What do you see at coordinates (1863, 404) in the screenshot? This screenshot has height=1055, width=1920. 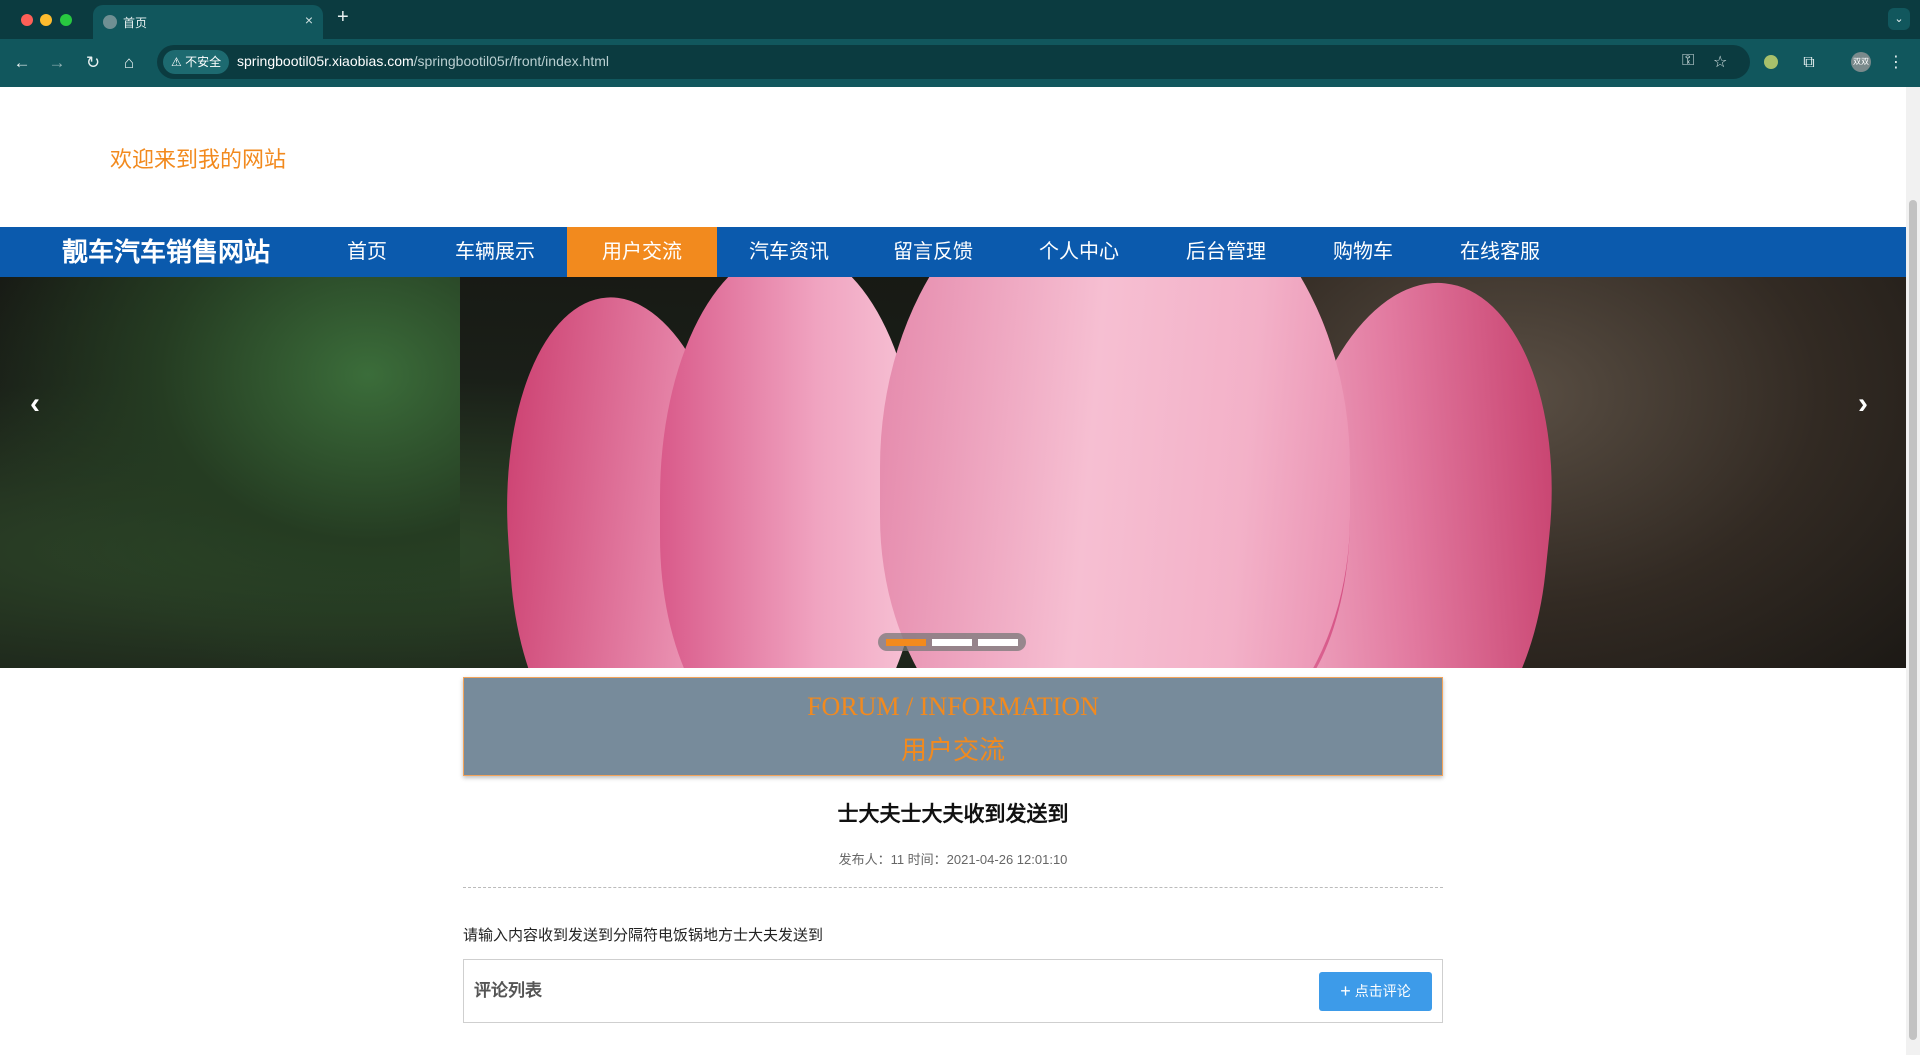 I see `carousel-next-button: ›` at bounding box center [1863, 404].